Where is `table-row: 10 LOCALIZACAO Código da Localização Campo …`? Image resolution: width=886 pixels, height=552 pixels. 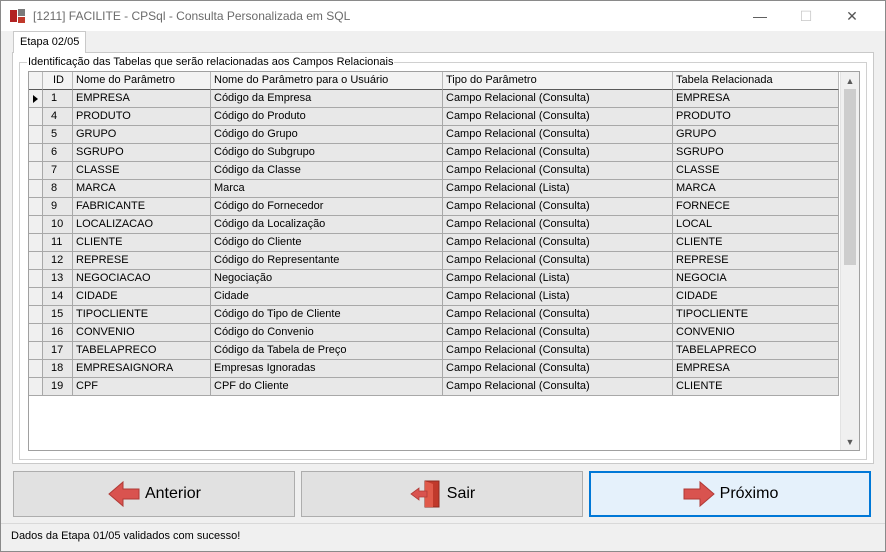
table-row: 10 LOCALIZACAO Código da Localização Campo … is located at coordinates (434, 225).